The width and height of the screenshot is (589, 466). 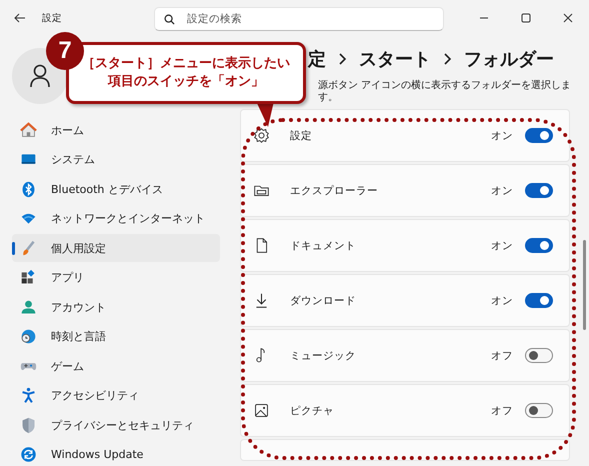 I want to click on sidebar-item: プライバシーとセキュリティ, so click(x=116, y=425).